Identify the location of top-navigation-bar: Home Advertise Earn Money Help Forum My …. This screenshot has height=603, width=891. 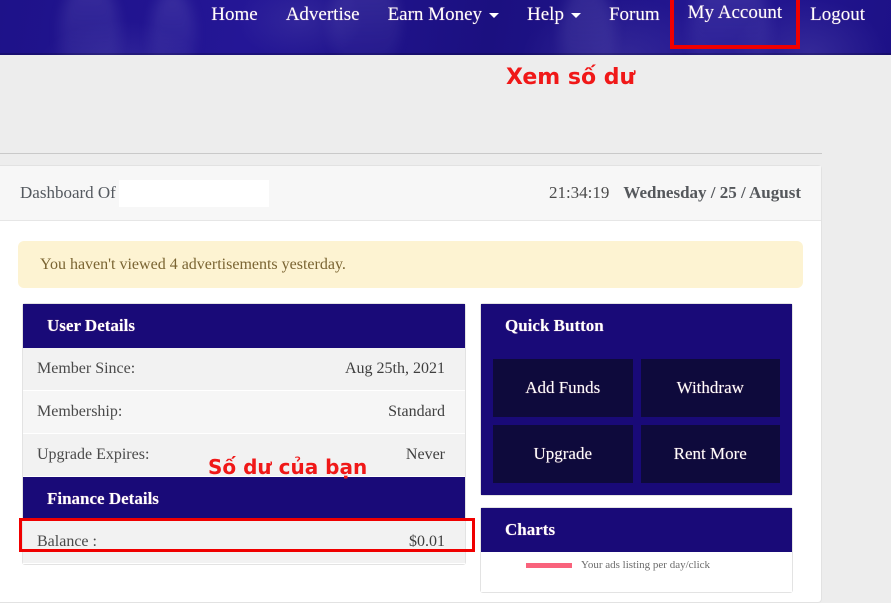
(445, 27).